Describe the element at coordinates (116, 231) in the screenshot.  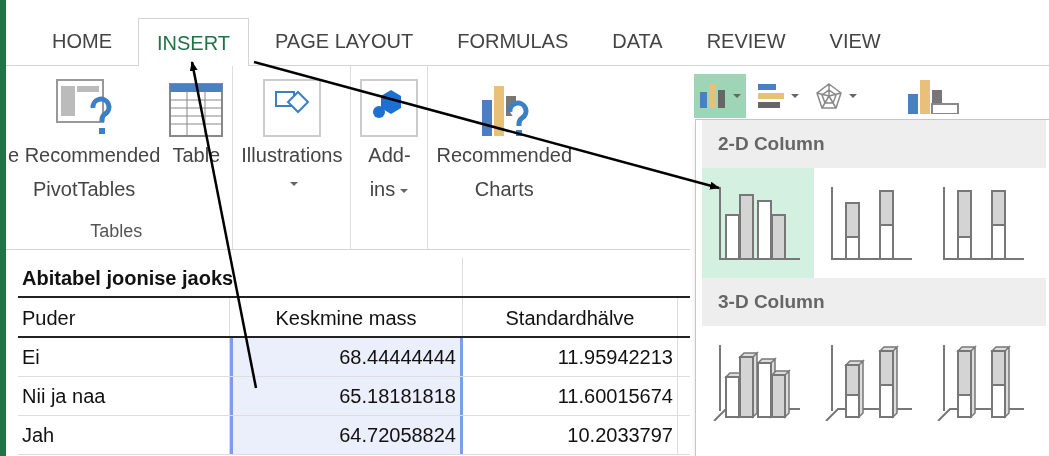
I see `group-label: Tables` at that location.